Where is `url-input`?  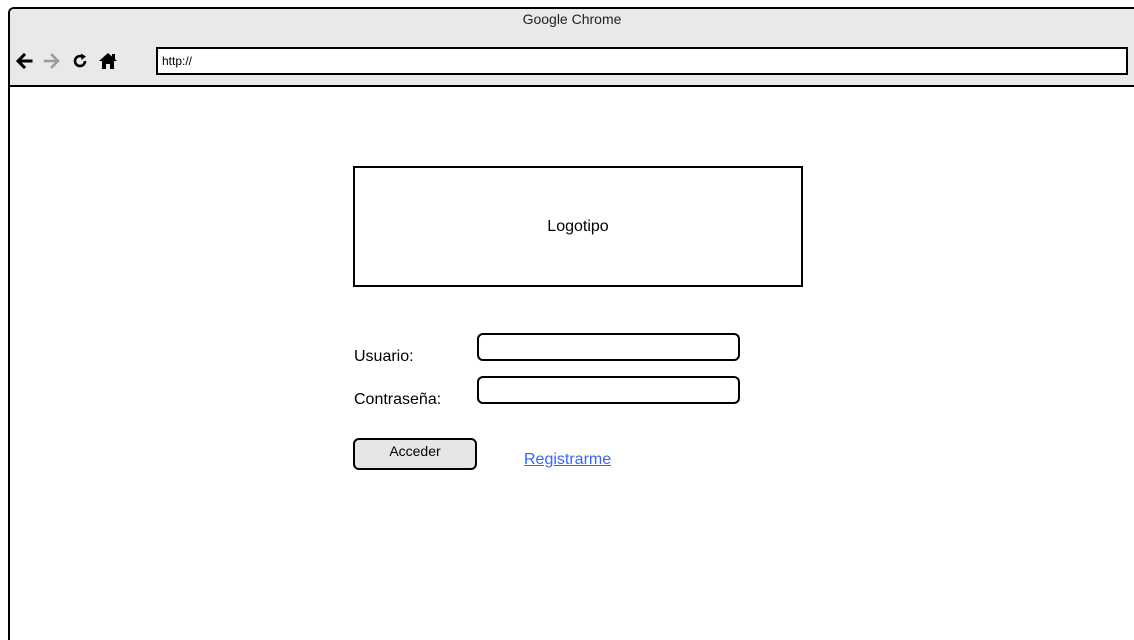
url-input is located at coordinates (642, 61).